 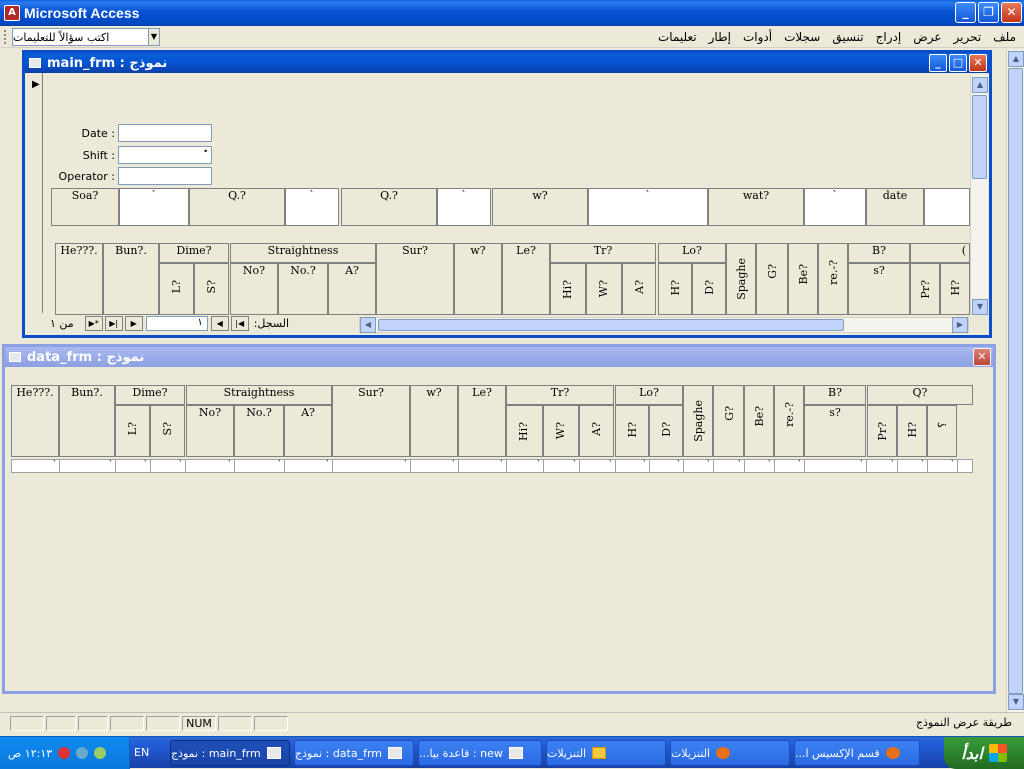 What do you see at coordinates (889, 37) in the screenshot?
I see `menu-insert: إدراج` at bounding box center [889, 37].